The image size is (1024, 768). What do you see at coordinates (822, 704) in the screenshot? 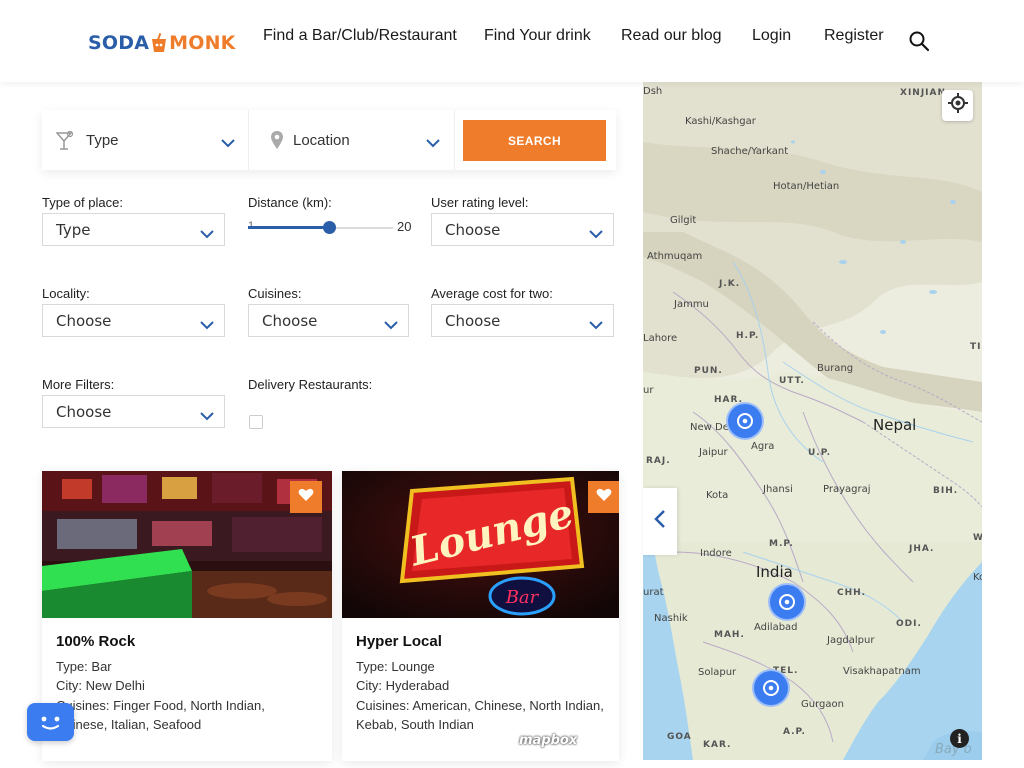
I see `map-label: Gurgaon` at bounding box center [822, 704].